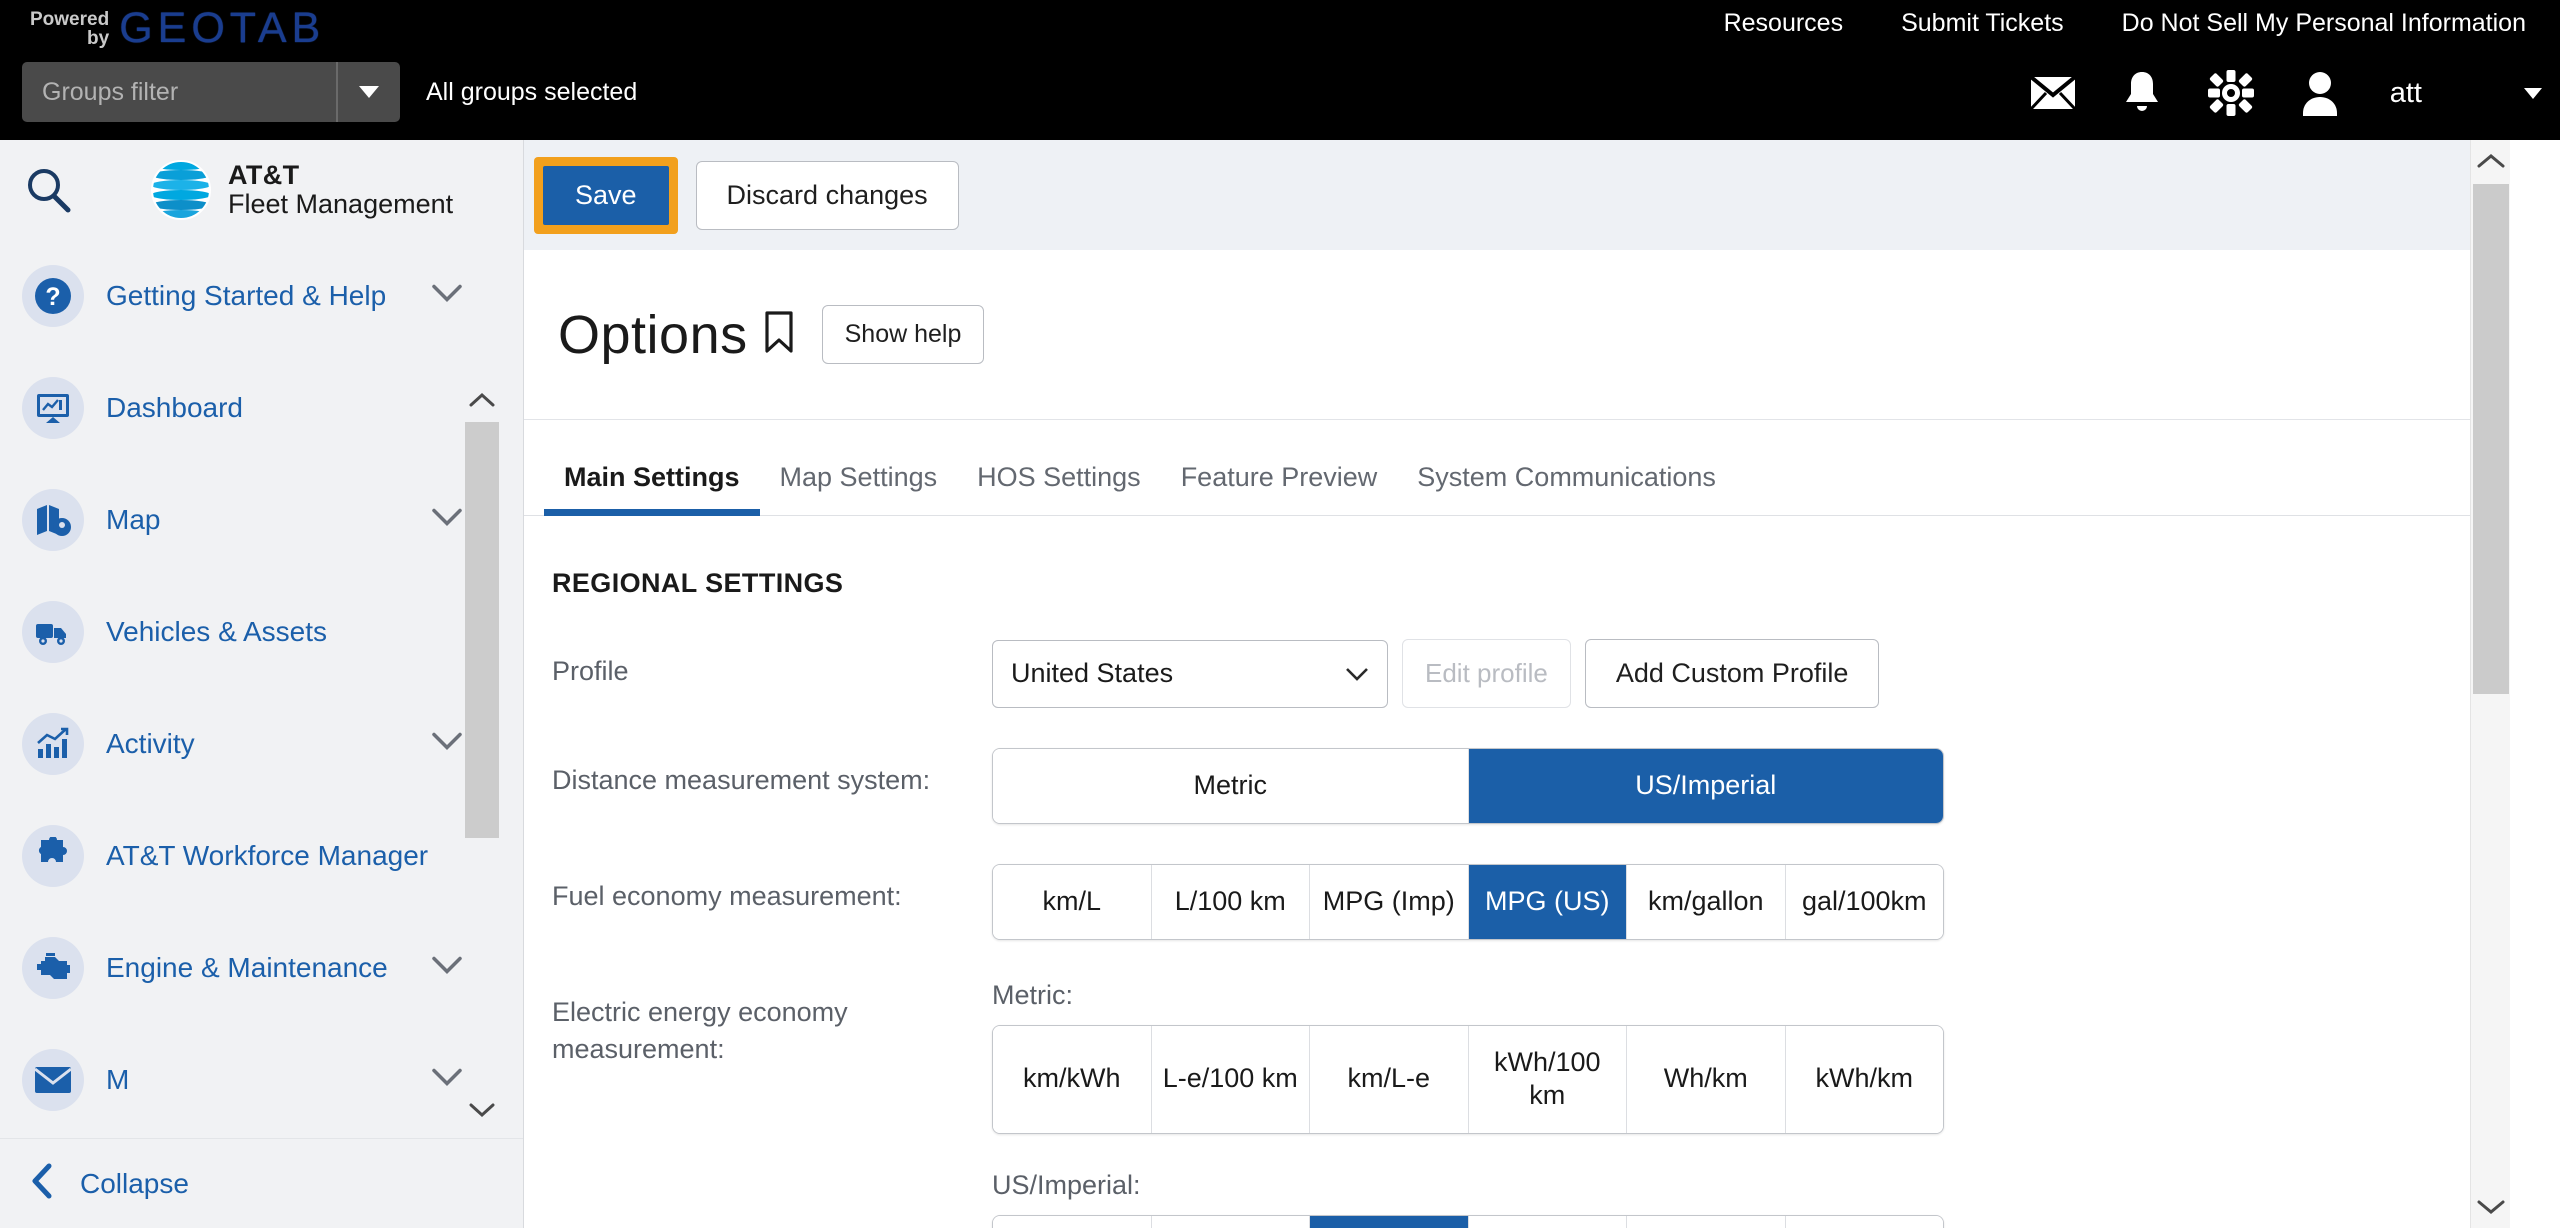 The width and height of the screenshot is (2560, 1228). I want to click on seg-option-kwh-per-mi: kWh/mi, so click(1864, 1222).